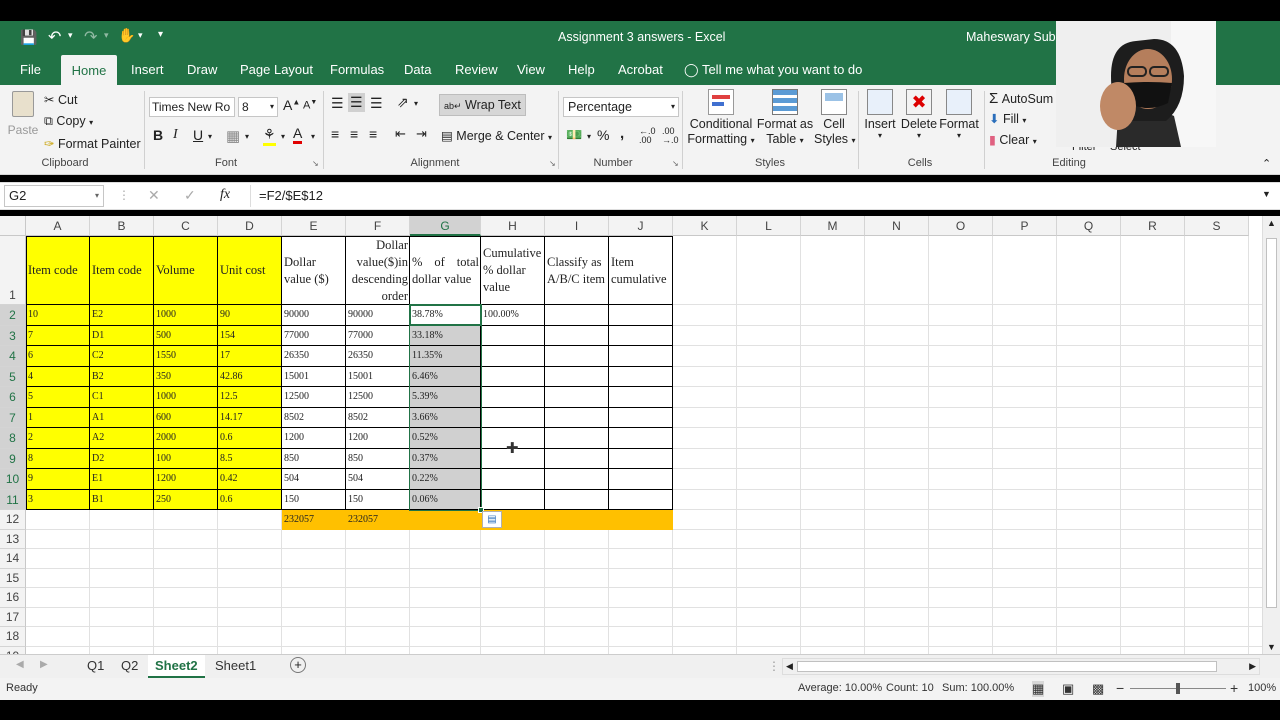 This screenshot has width=1280, height=720. Describe the element at coordinates (58, 418) in the screenshot. I see `data-cell-a7: 1` at that location.